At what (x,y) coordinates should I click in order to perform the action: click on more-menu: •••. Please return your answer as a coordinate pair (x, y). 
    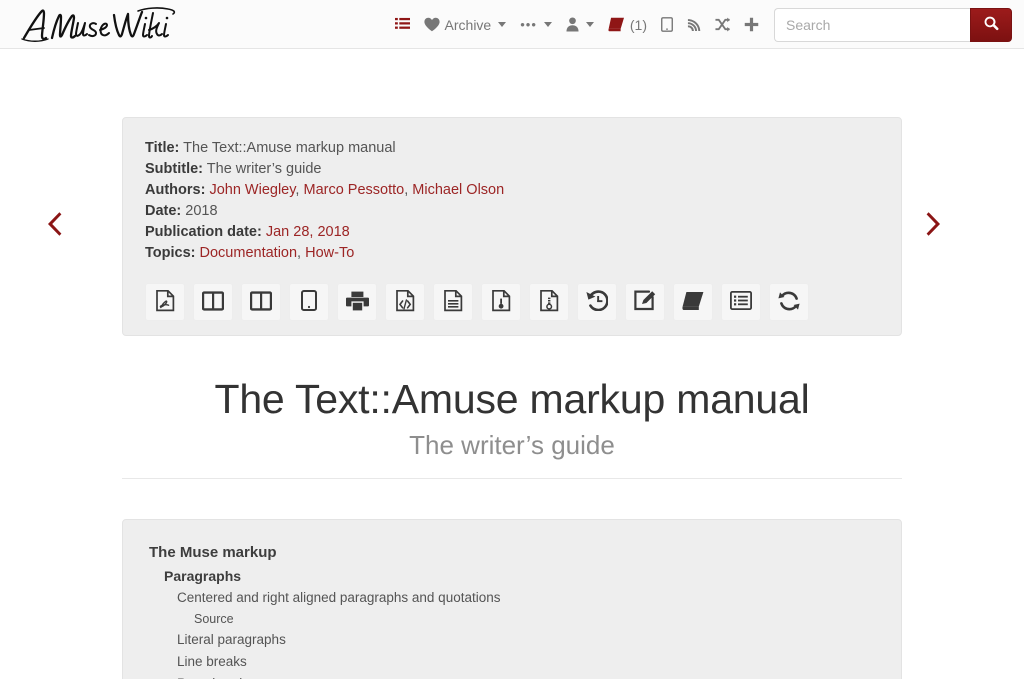
    Looking at the image, I should click on (536, 24).